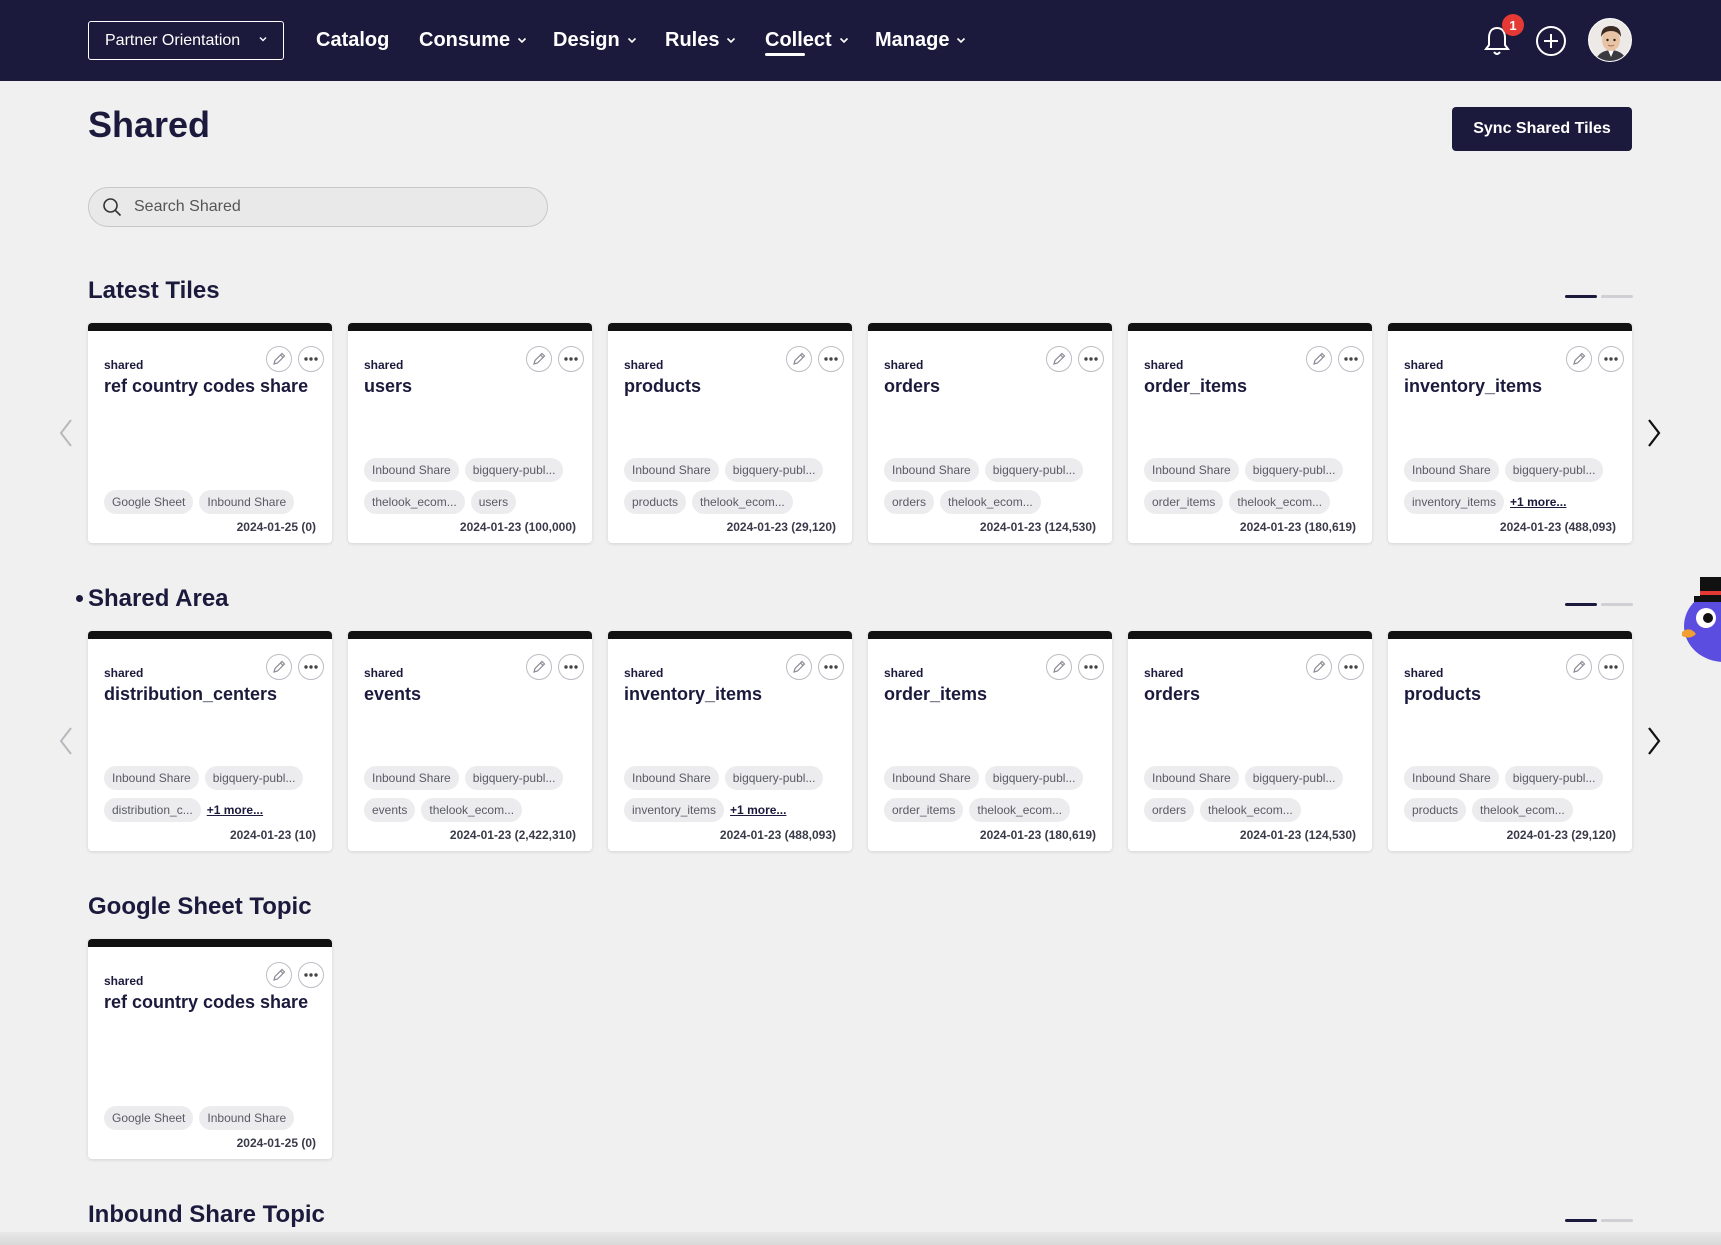 This screenshot has width=1721, height=1245. Describe the element at coordinates (473, 40) in the screenshot. I see `nav-consume: Consume` at that location.